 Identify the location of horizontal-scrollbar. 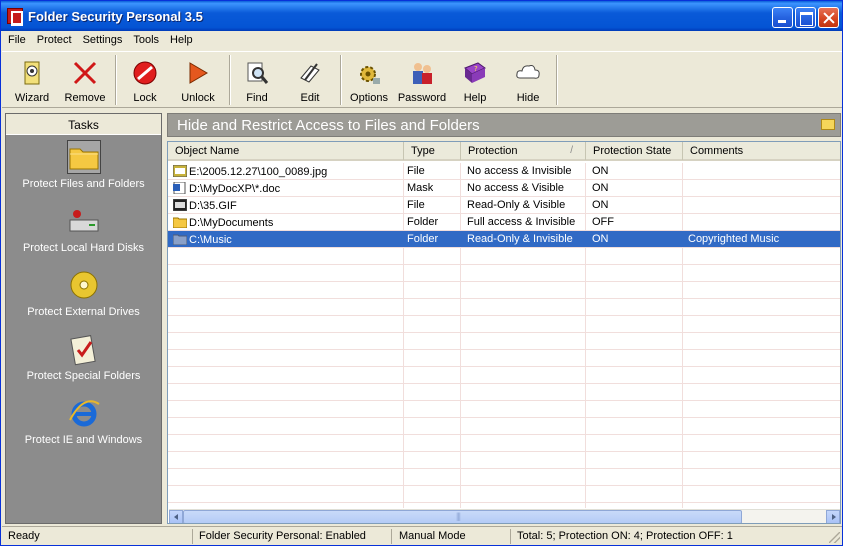
(504, 516).